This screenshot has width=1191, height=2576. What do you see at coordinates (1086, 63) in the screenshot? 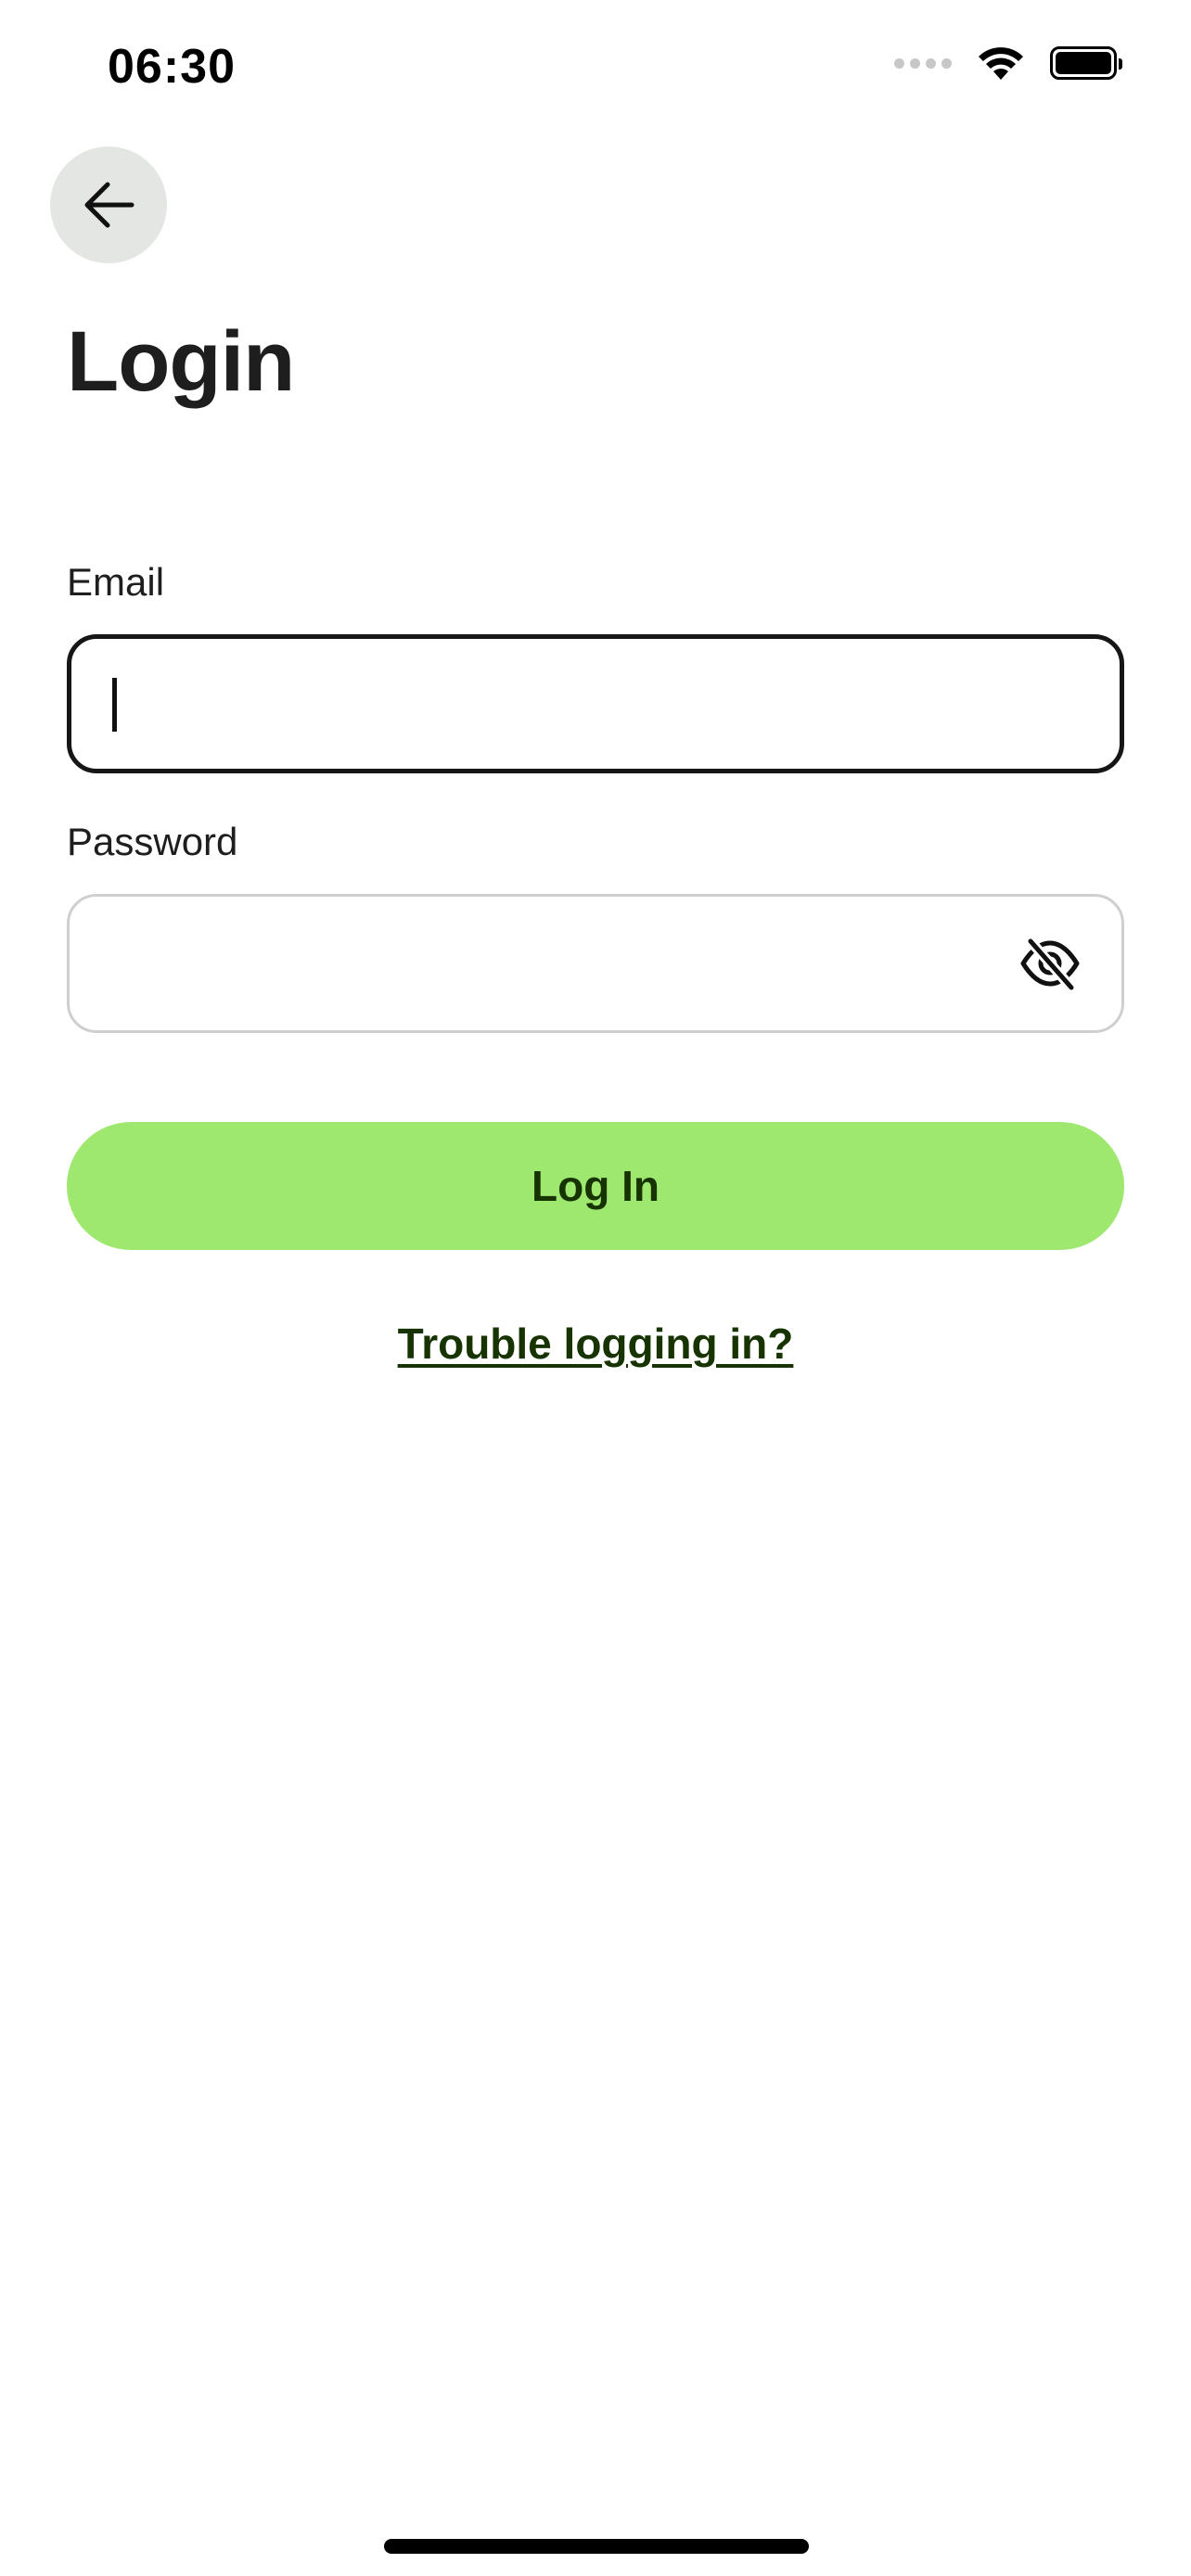
I see `battery-icon` at bounding box center [1086, 63].